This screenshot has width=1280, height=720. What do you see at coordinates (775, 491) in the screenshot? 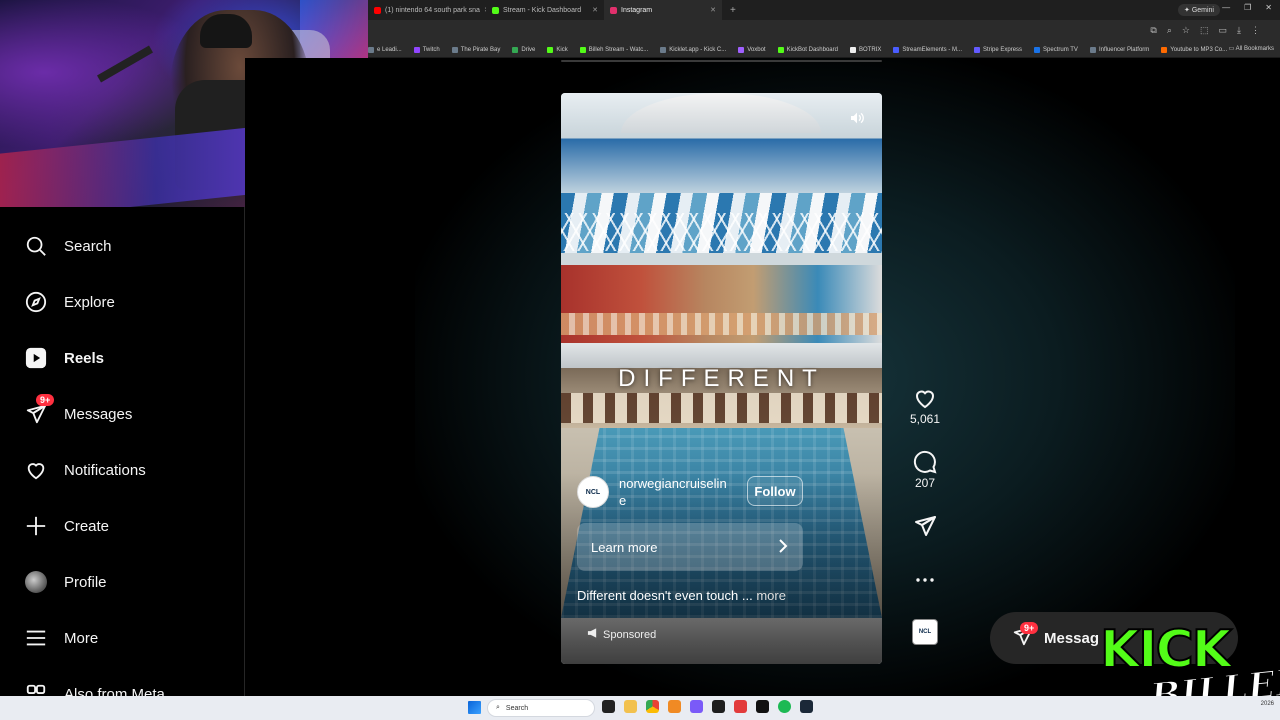
I see `follow-button: Follow` at bounding box center [775, 491].